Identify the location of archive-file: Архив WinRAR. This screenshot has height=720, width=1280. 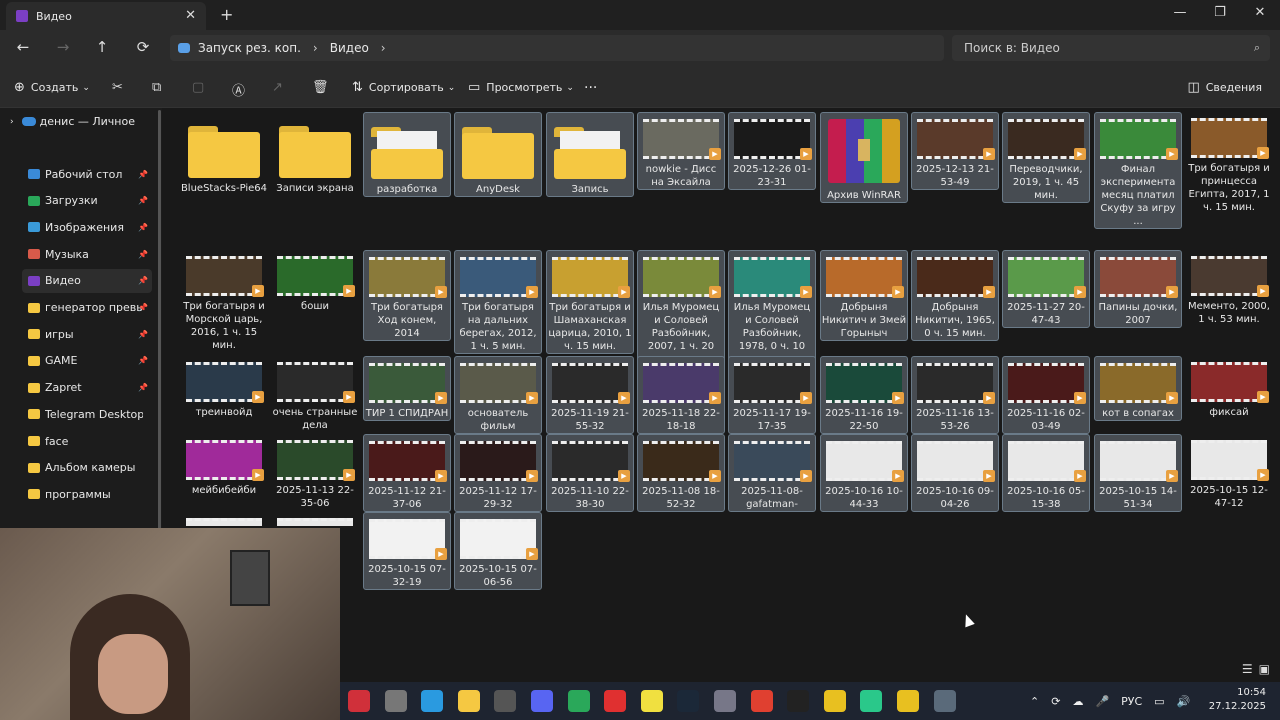
(864, 157).